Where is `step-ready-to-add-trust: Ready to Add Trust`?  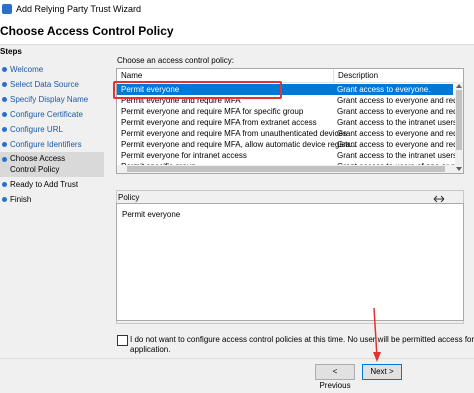
step-ready-to-add-trust: Ready to Add Trust is located at coordinates (52, 184).